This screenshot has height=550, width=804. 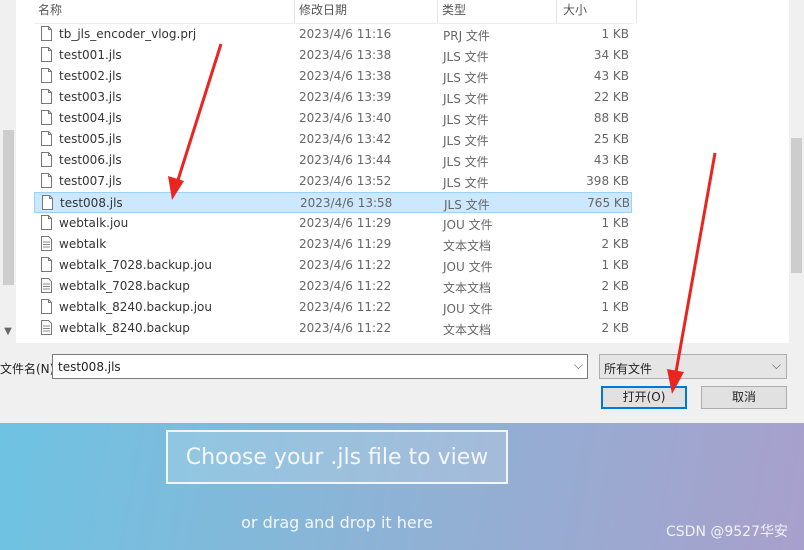 I want to click on watermark: CSDN @9527华安, so click(x=727, y=532).